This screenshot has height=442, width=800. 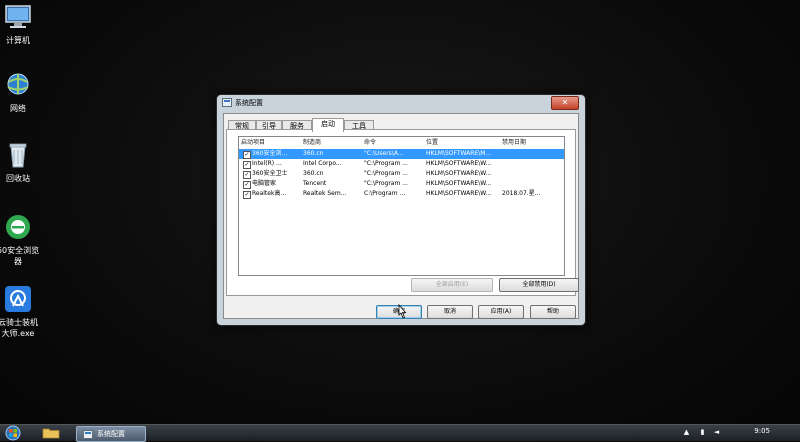 What do you see at coordinates (253, 142) in the screenshot?
I see `column-header-item: 启动项目` at bounding box center [253, 142].